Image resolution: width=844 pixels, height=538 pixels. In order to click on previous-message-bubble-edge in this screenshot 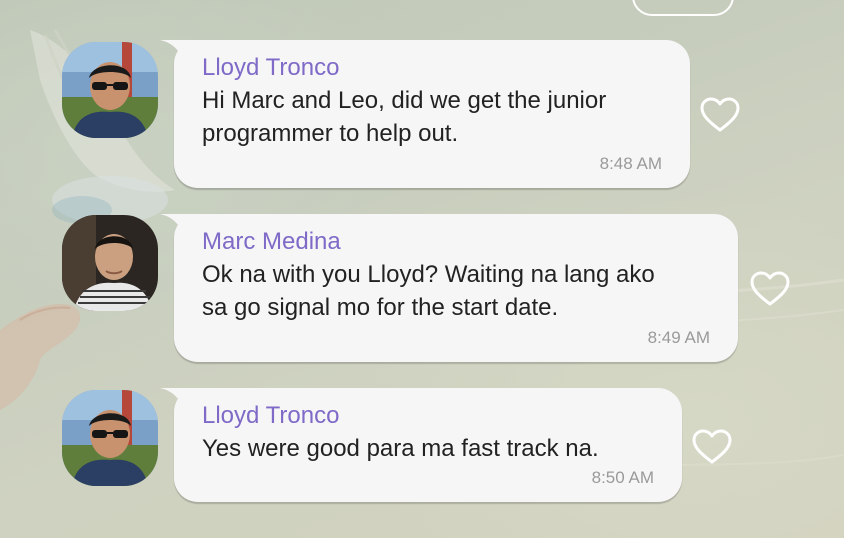, I will do `click(683, 8)`.